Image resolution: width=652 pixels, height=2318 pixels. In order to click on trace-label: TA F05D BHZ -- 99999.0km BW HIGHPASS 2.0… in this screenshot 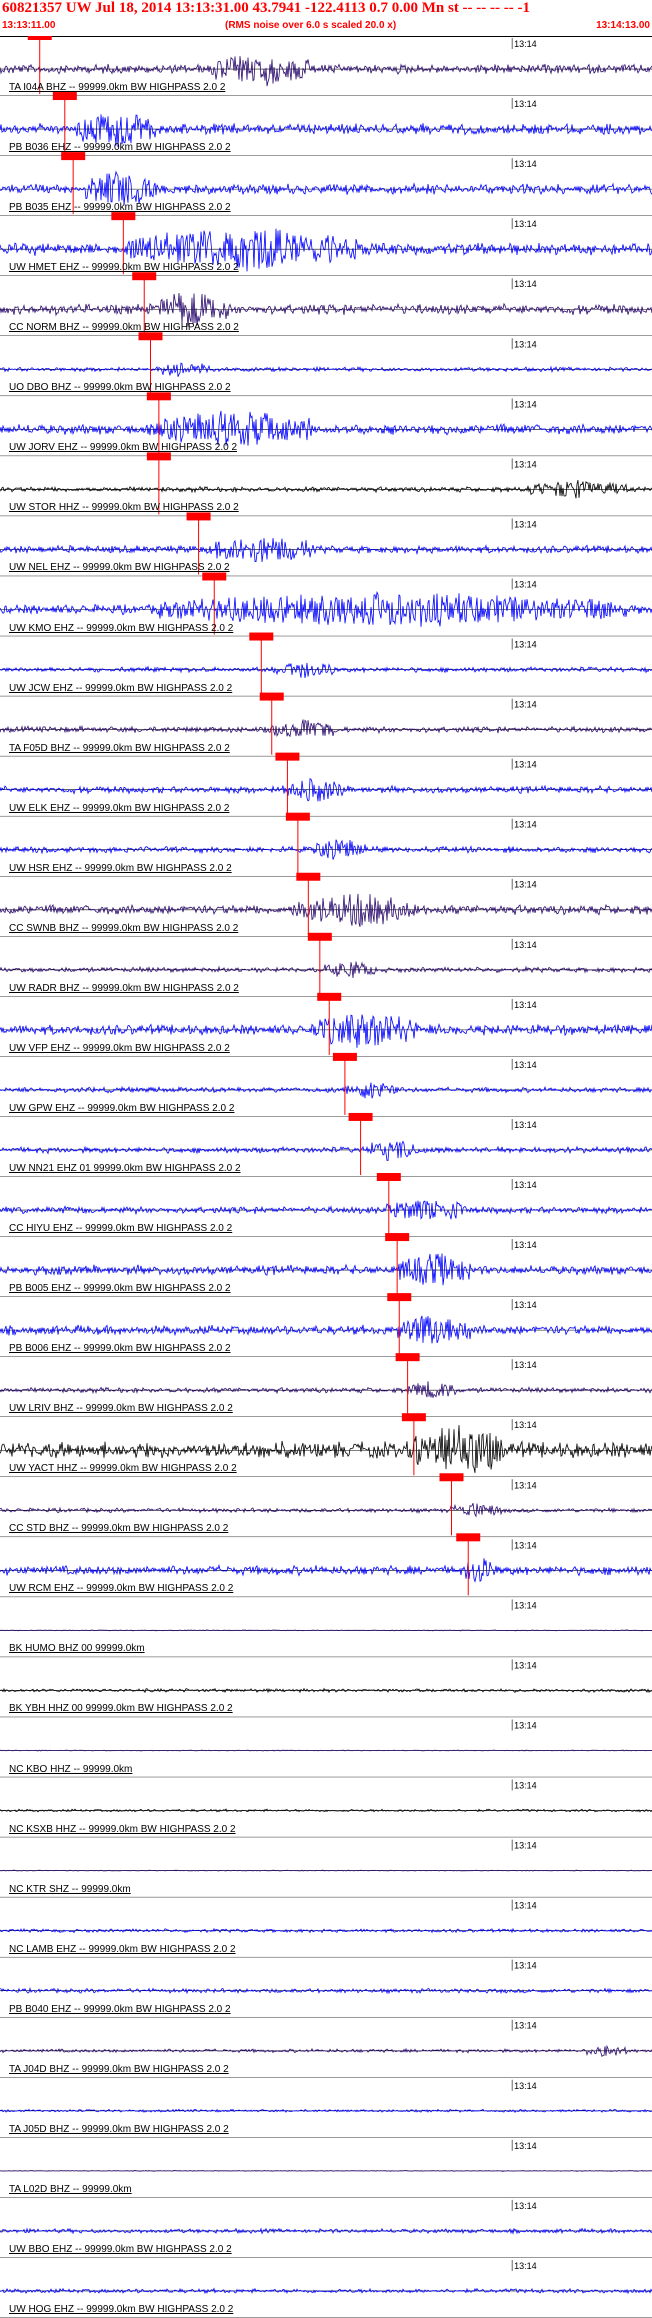, I will do `click(119, 748)`.